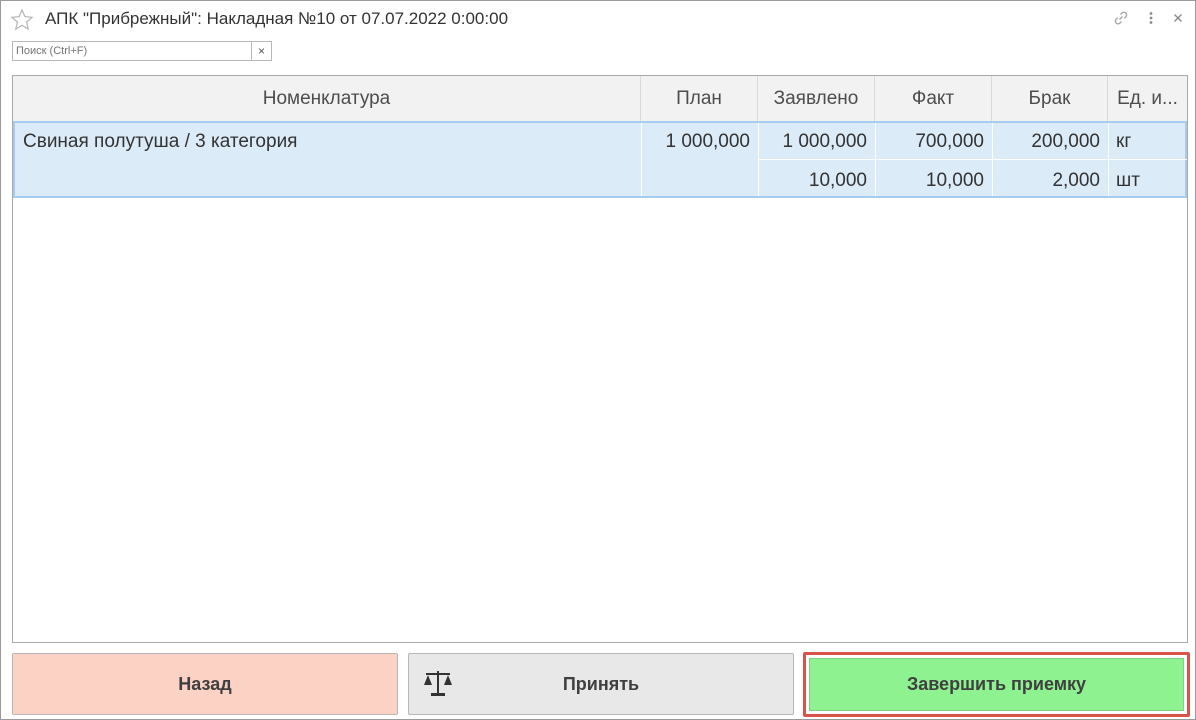 This screenshot has width=1196, height=720. Describe the element at coordinates (438, 683) in the screenshot. I see `scale-icon` at that location.